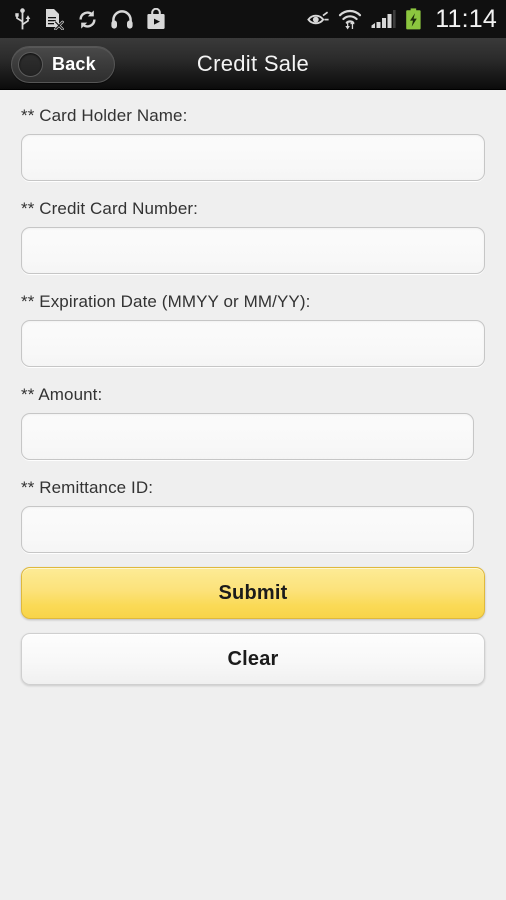 This screenshot has height=900, width=506. I want to click on credit-card-number-input, so click(253, 250).